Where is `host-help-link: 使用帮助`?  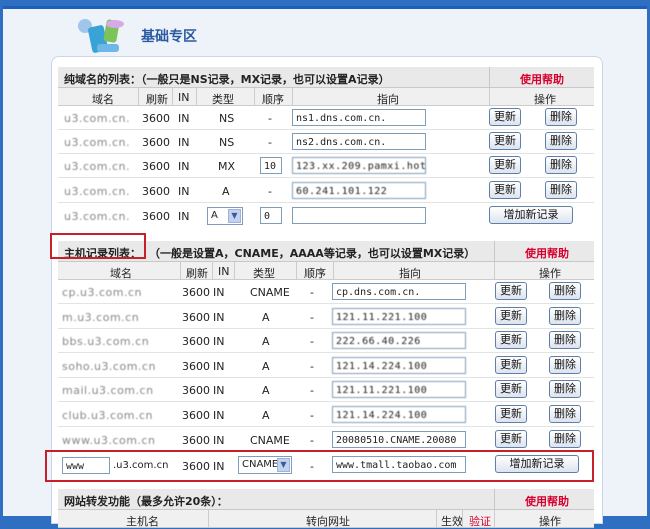
host-help-link: 使用帮助 is located at coordinates (547, 253).